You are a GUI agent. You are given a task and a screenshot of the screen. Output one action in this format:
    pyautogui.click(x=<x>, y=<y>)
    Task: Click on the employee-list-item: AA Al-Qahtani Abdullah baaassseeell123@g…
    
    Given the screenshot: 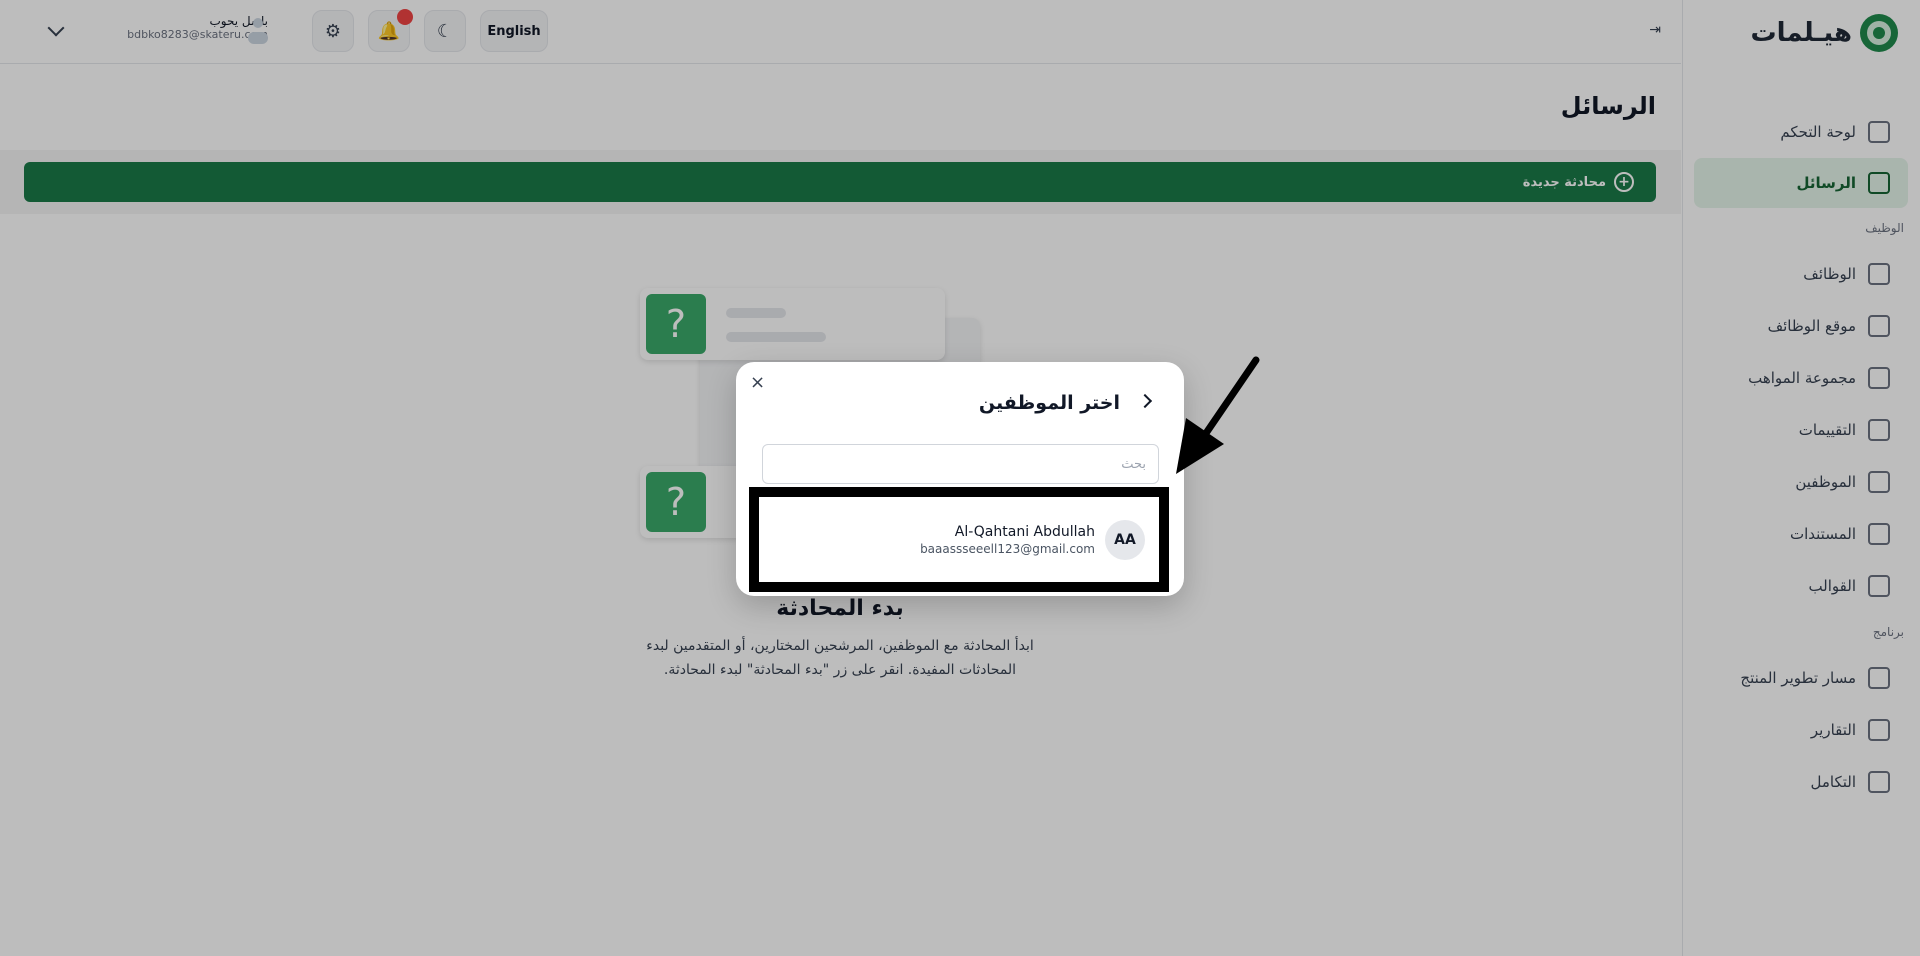 What is the action you would take?
    pyautogui.click(x=959, y=539)
    